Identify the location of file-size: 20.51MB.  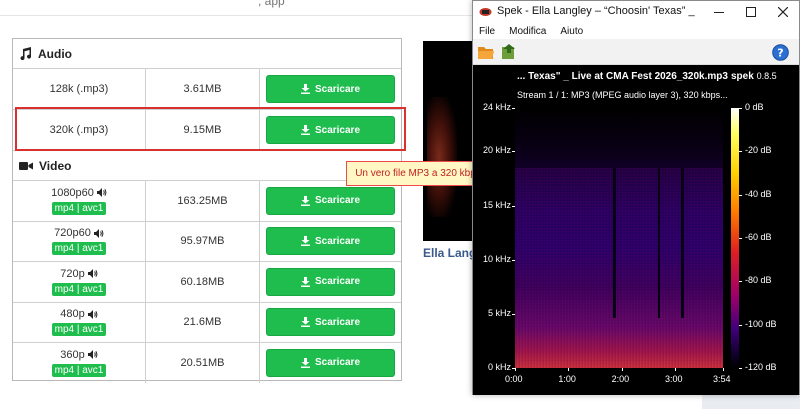
(202, 362).